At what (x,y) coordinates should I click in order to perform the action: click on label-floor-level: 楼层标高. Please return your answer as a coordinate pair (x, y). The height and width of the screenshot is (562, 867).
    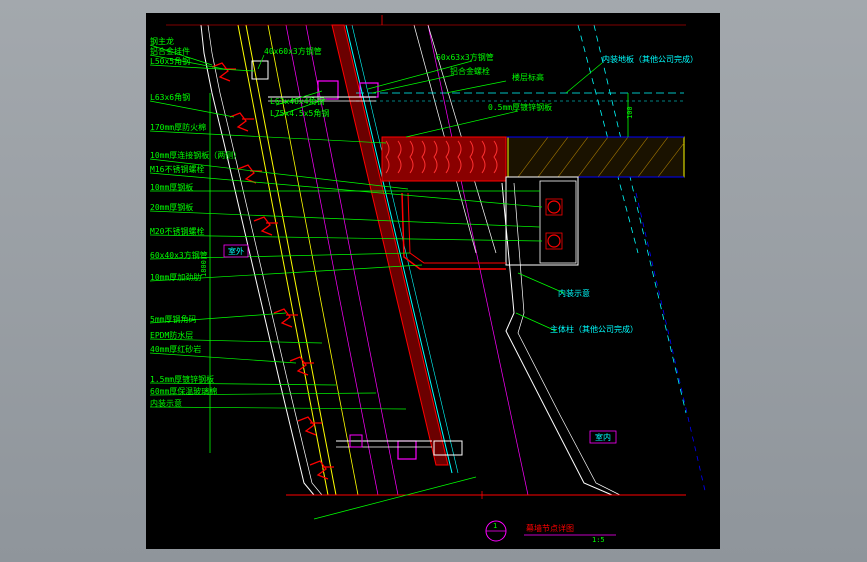
    Looking at the image, I should click on (528, 77).